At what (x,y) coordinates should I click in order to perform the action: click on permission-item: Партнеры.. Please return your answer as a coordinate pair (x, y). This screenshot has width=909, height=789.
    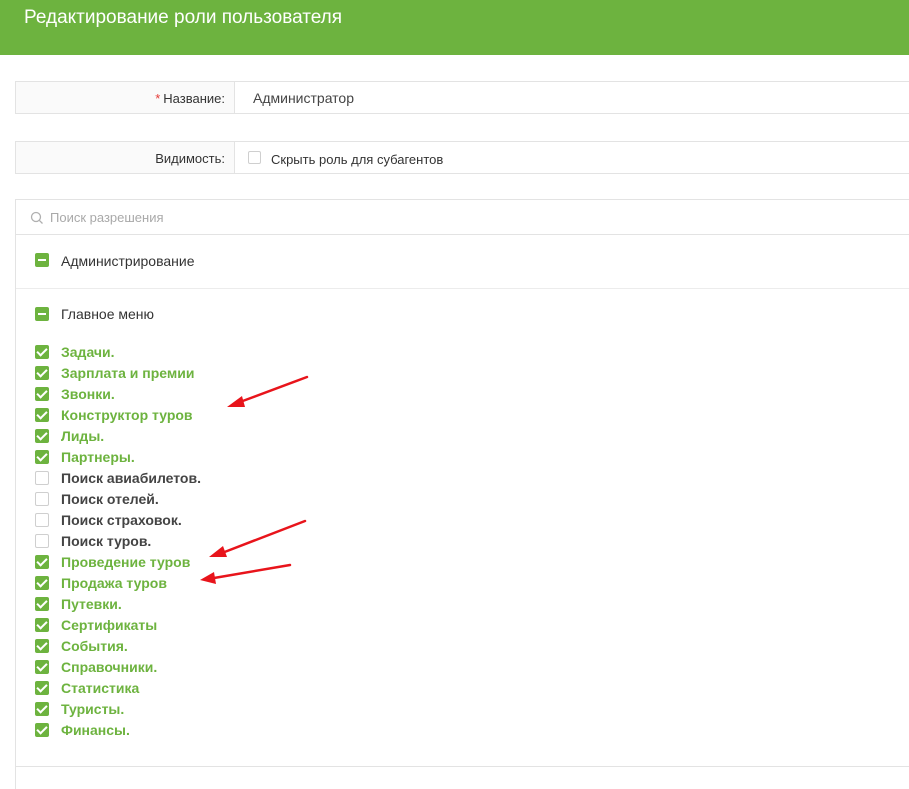
    Looking at the image, I should click on (185, 458).